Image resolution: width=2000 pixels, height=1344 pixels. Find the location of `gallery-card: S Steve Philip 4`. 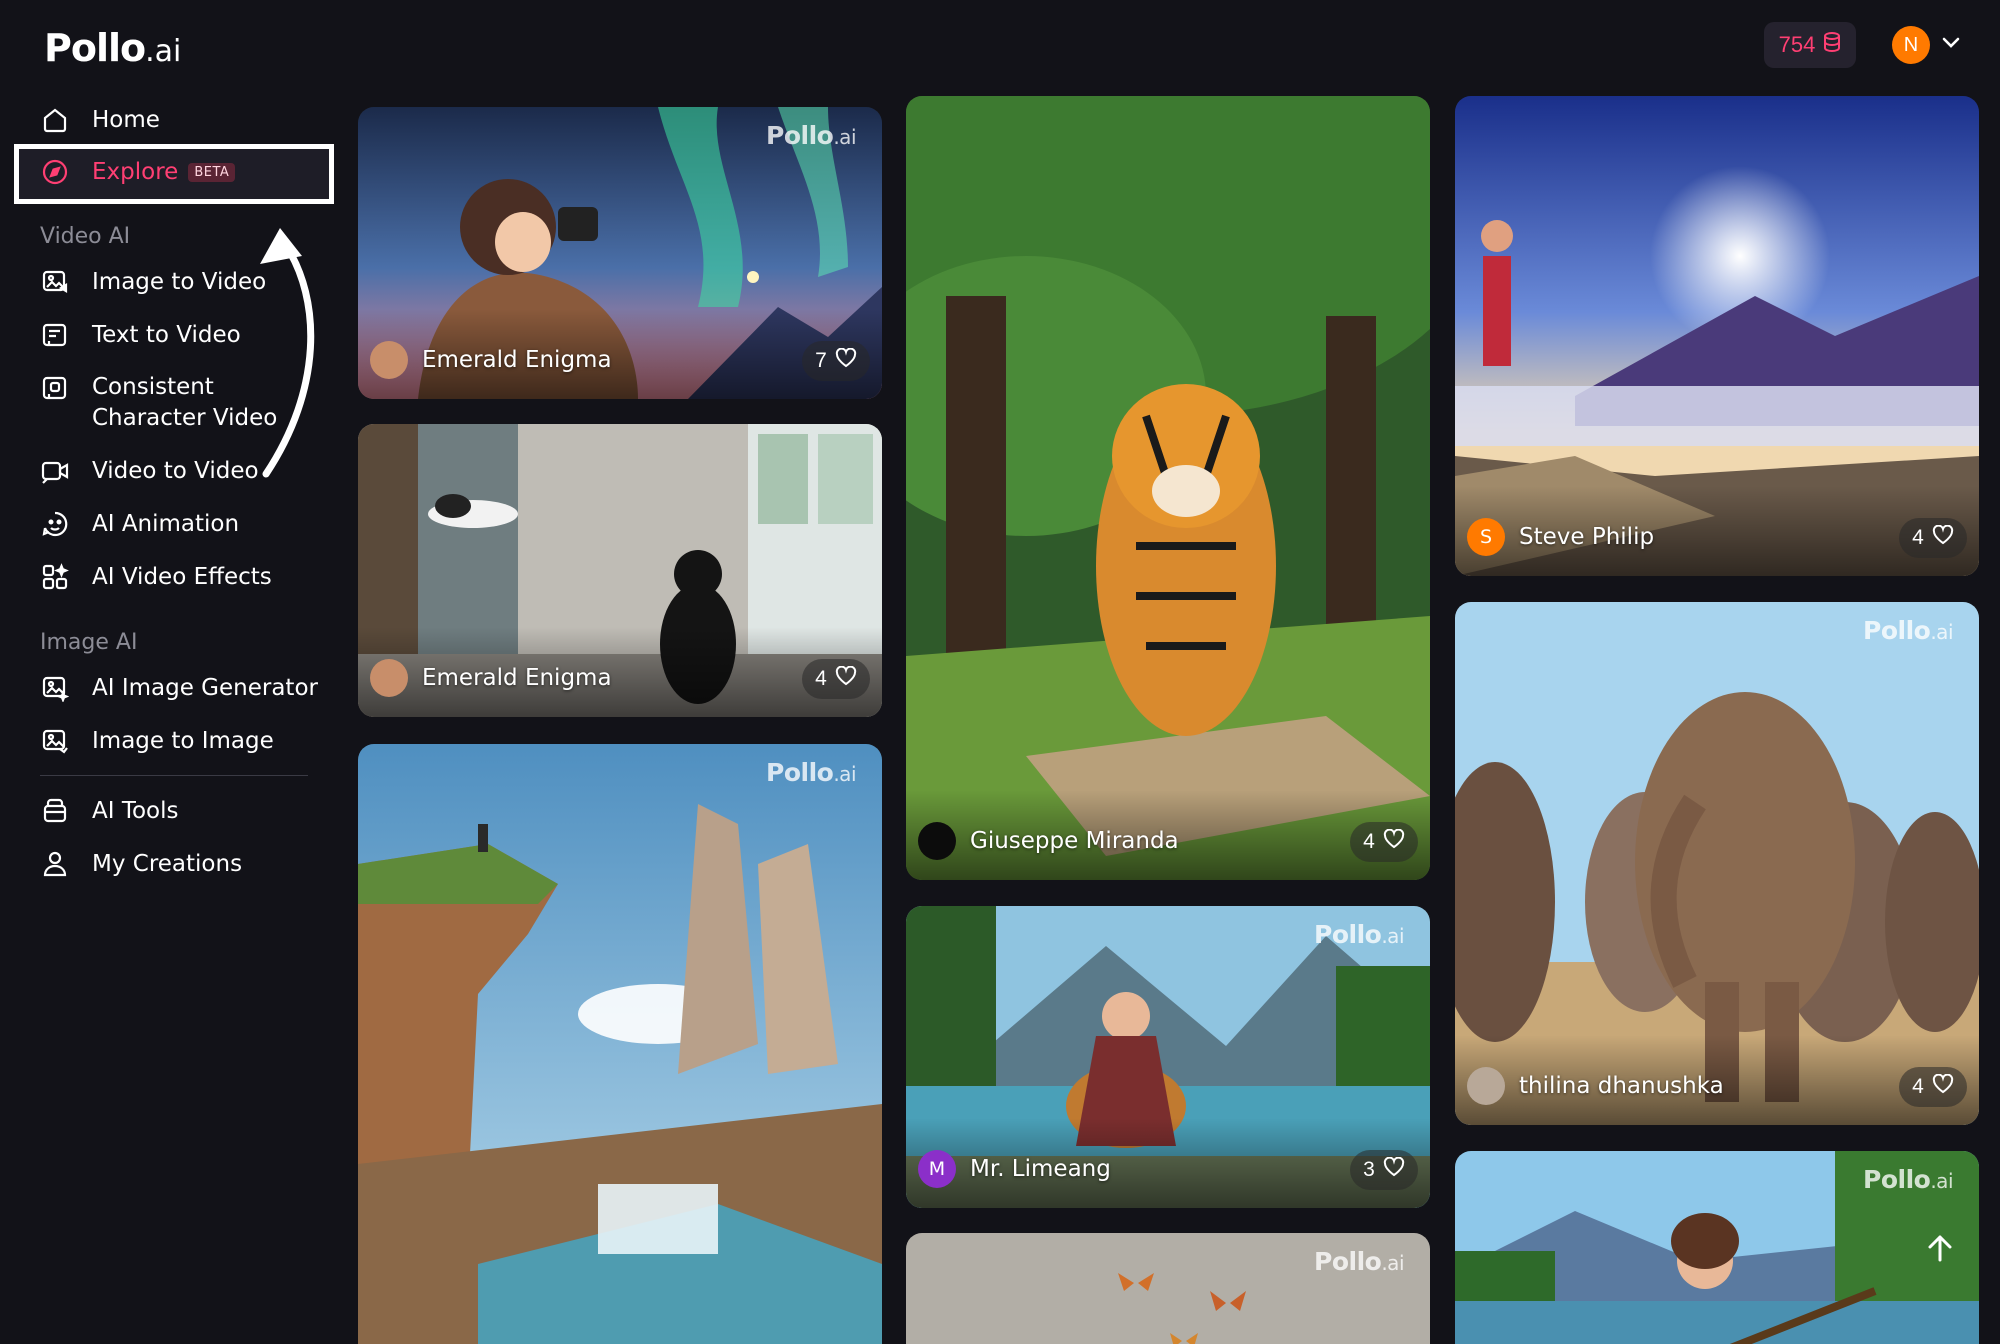

gallery-card: S Steve Philip 4 is located at coordinates (1717, 336).